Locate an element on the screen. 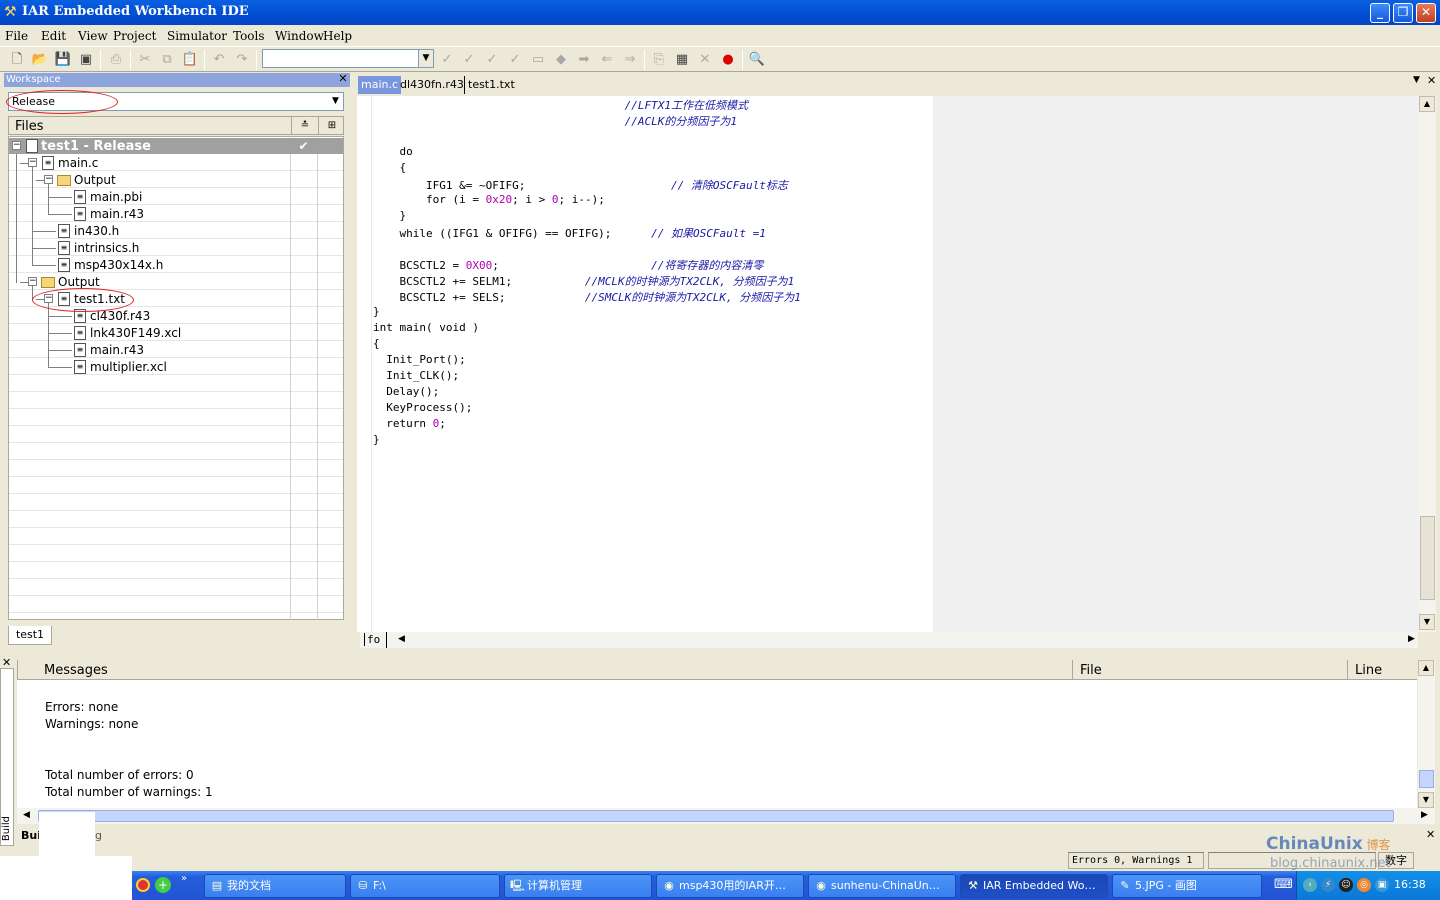 The image size is (1440, 900). tree-item-cl430f-r43: ≡ cl430f.r43 is located at coordinates (151, 316).